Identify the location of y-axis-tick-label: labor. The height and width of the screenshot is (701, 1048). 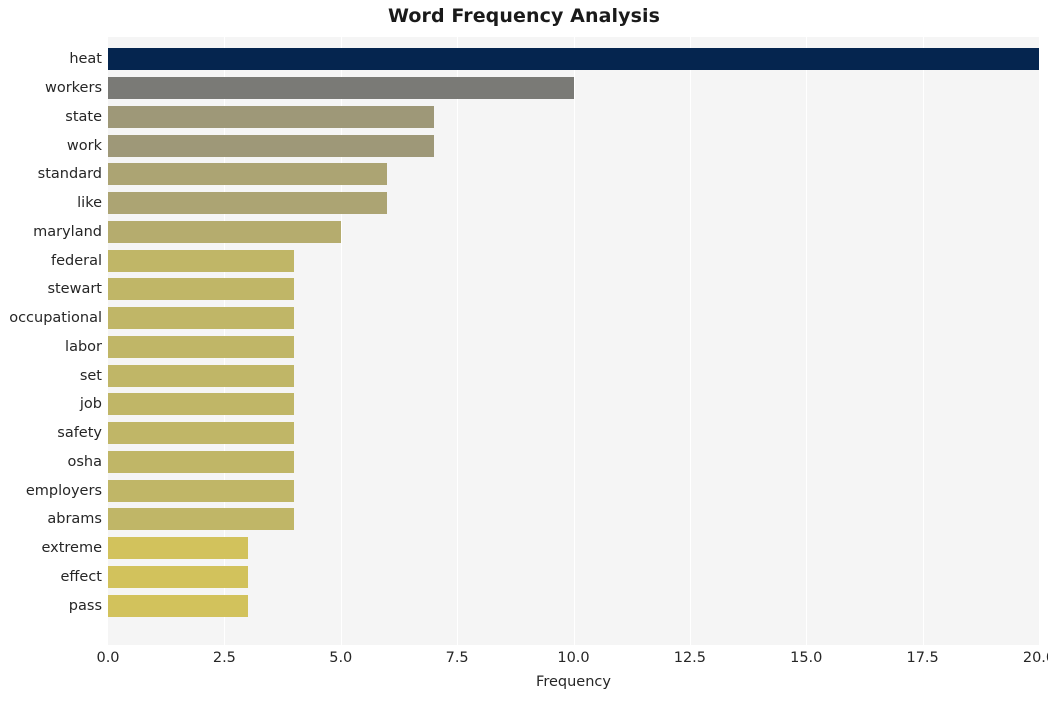
(83, 346).